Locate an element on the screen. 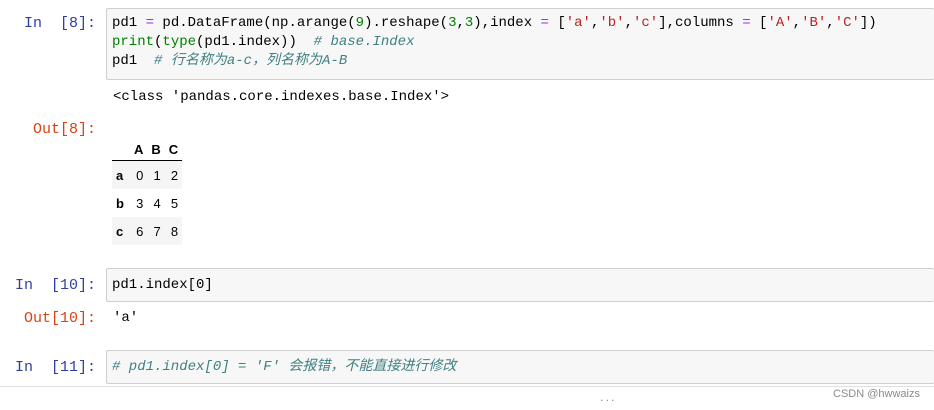  stdout-output-8: <class 'pandas.core.indexes.base.Index'> is located at coordinates (281, 97).